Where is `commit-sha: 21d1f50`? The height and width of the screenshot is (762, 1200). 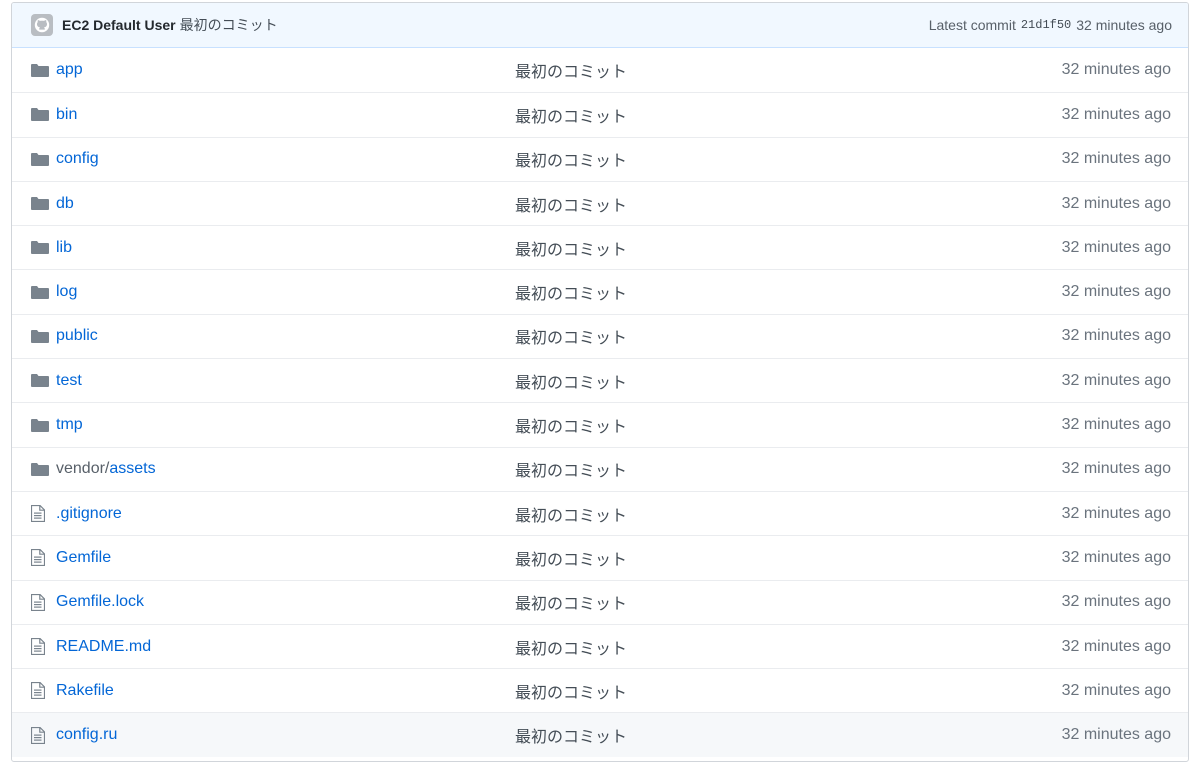
commit-sha: 21d1f50 is located at coordinates (1046, 25).